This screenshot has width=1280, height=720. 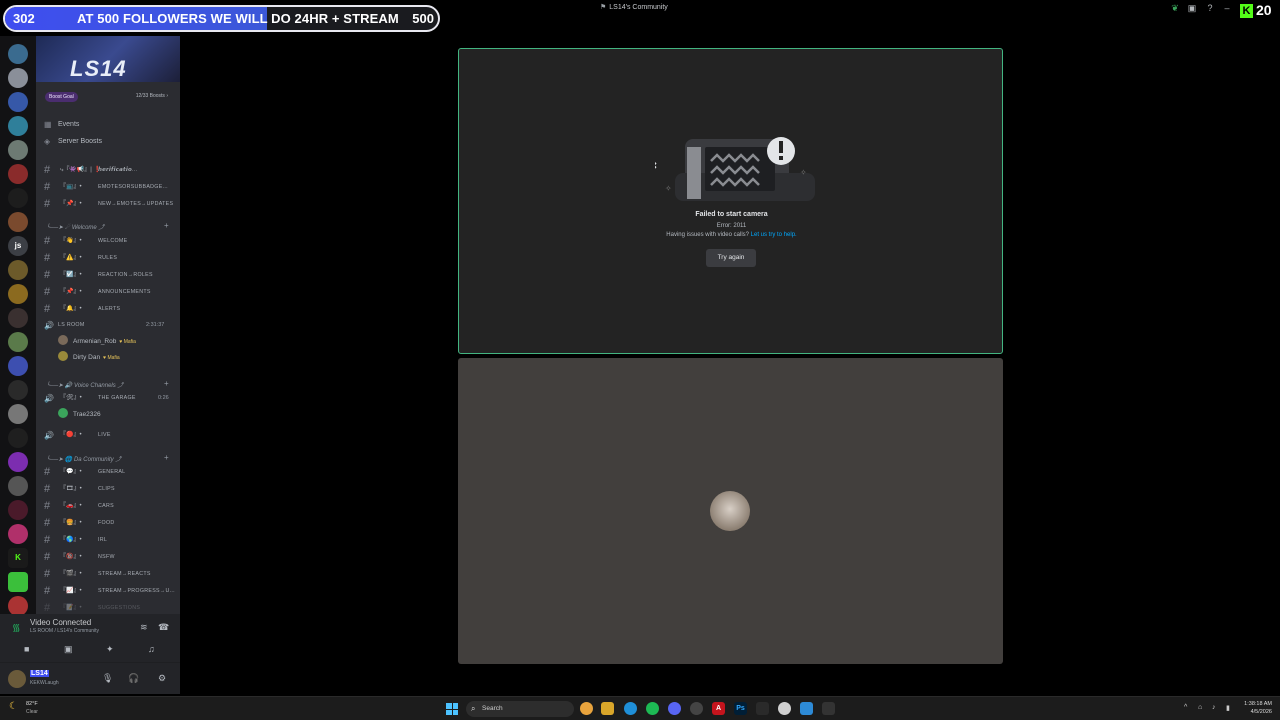 I want to click on voice-channel: 🔊 『🔴』• LIVE, so click(x=108, y=435).